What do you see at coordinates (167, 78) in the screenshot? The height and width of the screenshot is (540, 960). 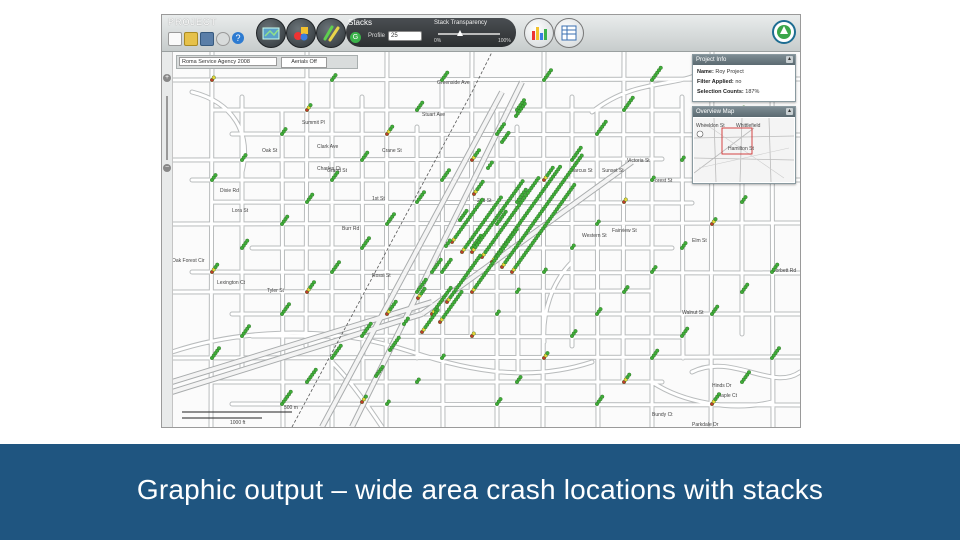 I see `zoom-in-icon: +` at bounding box center [167, 78].